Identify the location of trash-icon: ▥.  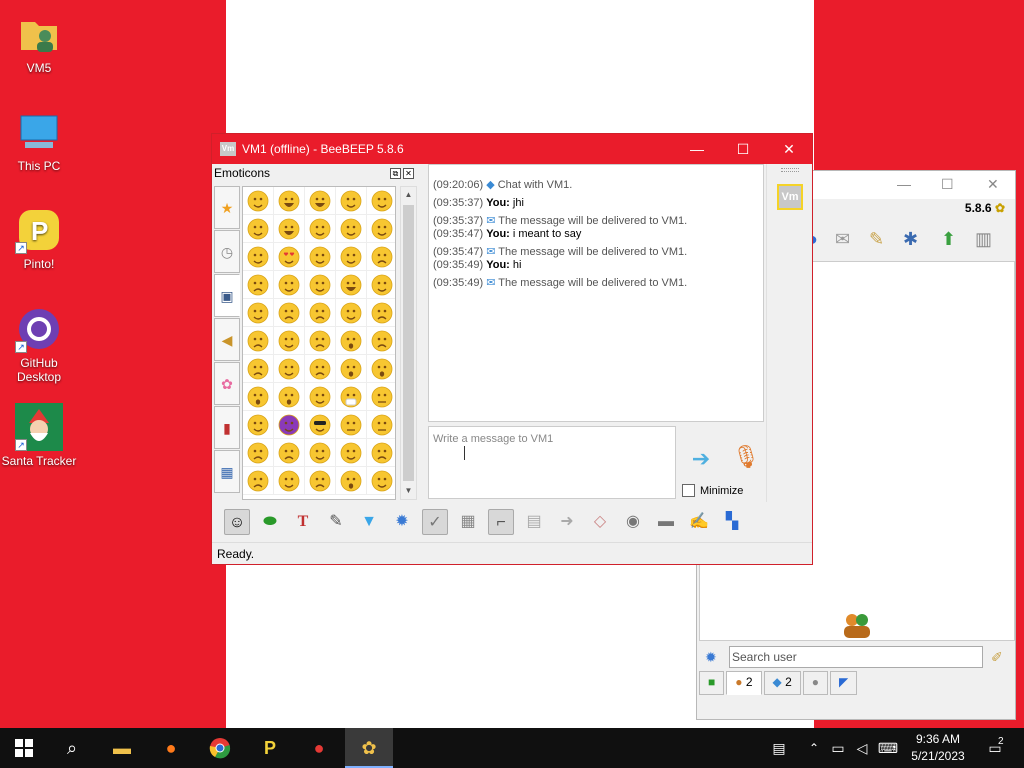
(983, 239).